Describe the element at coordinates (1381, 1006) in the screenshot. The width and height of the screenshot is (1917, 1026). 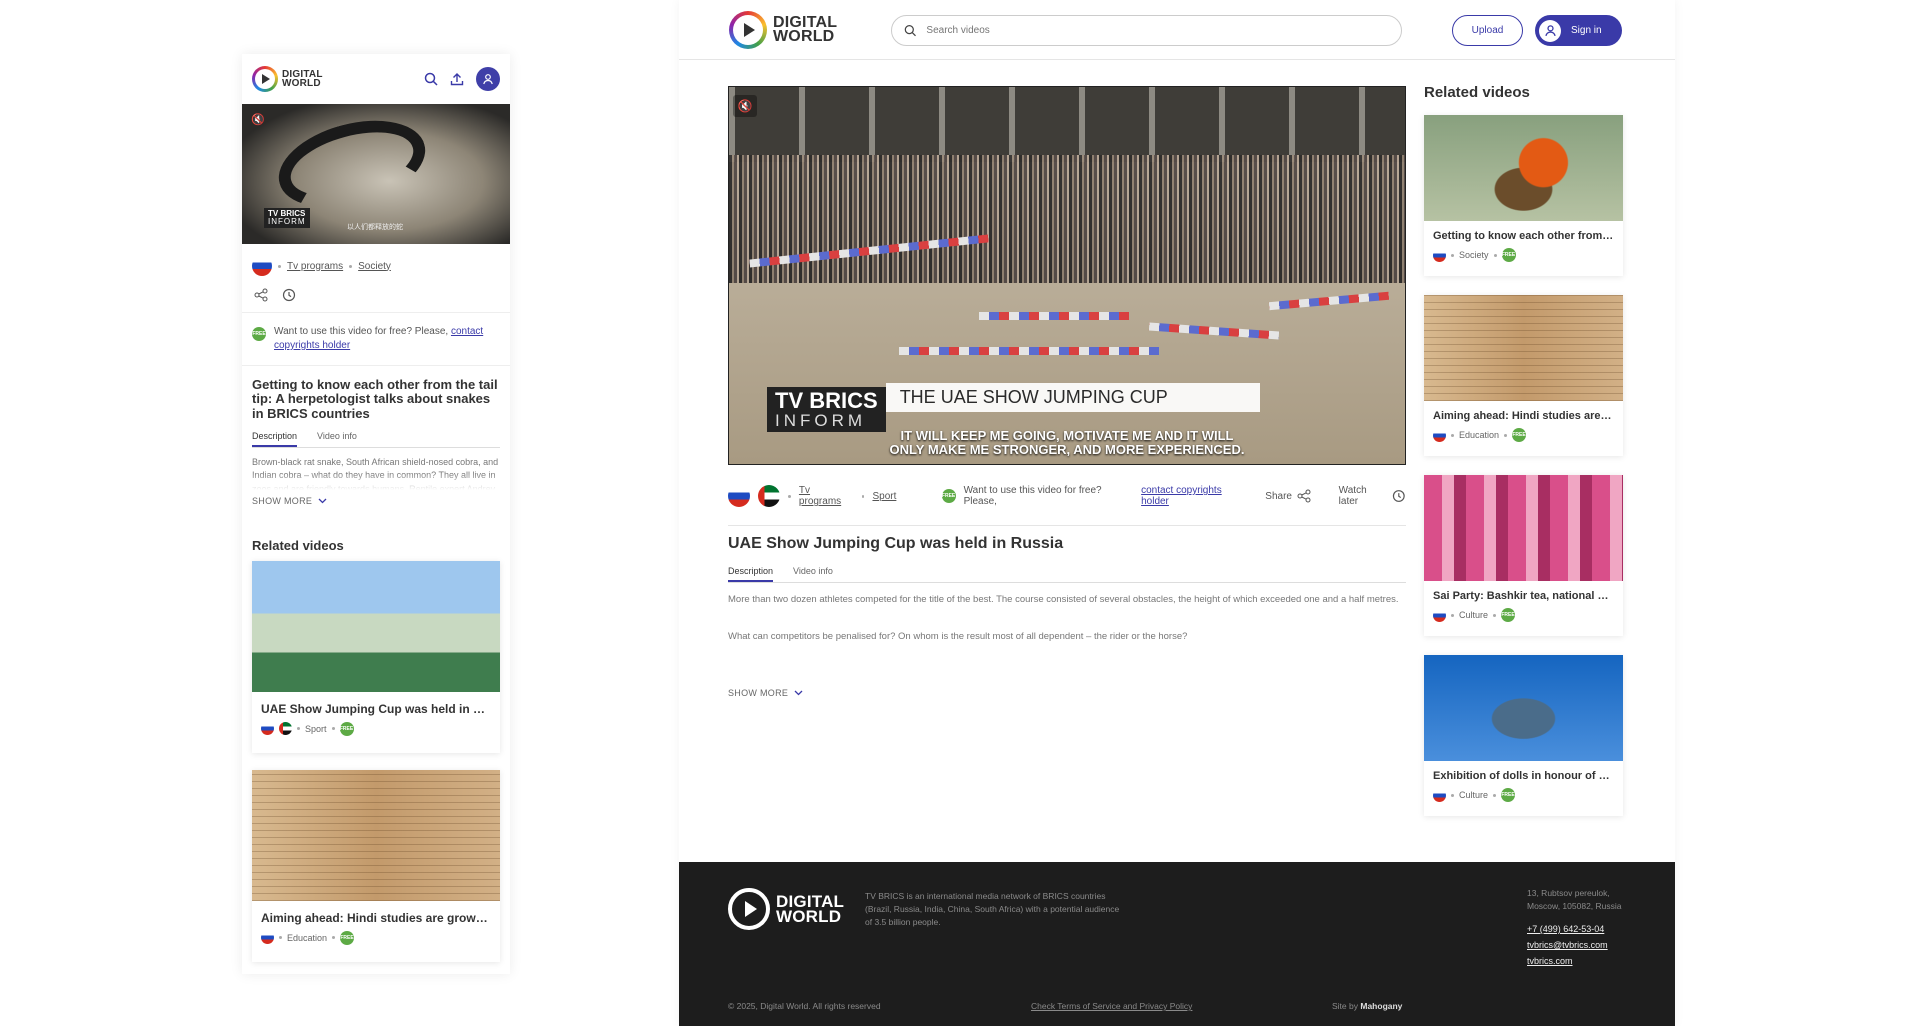
I see `studio-link: Mahogany` at that location.